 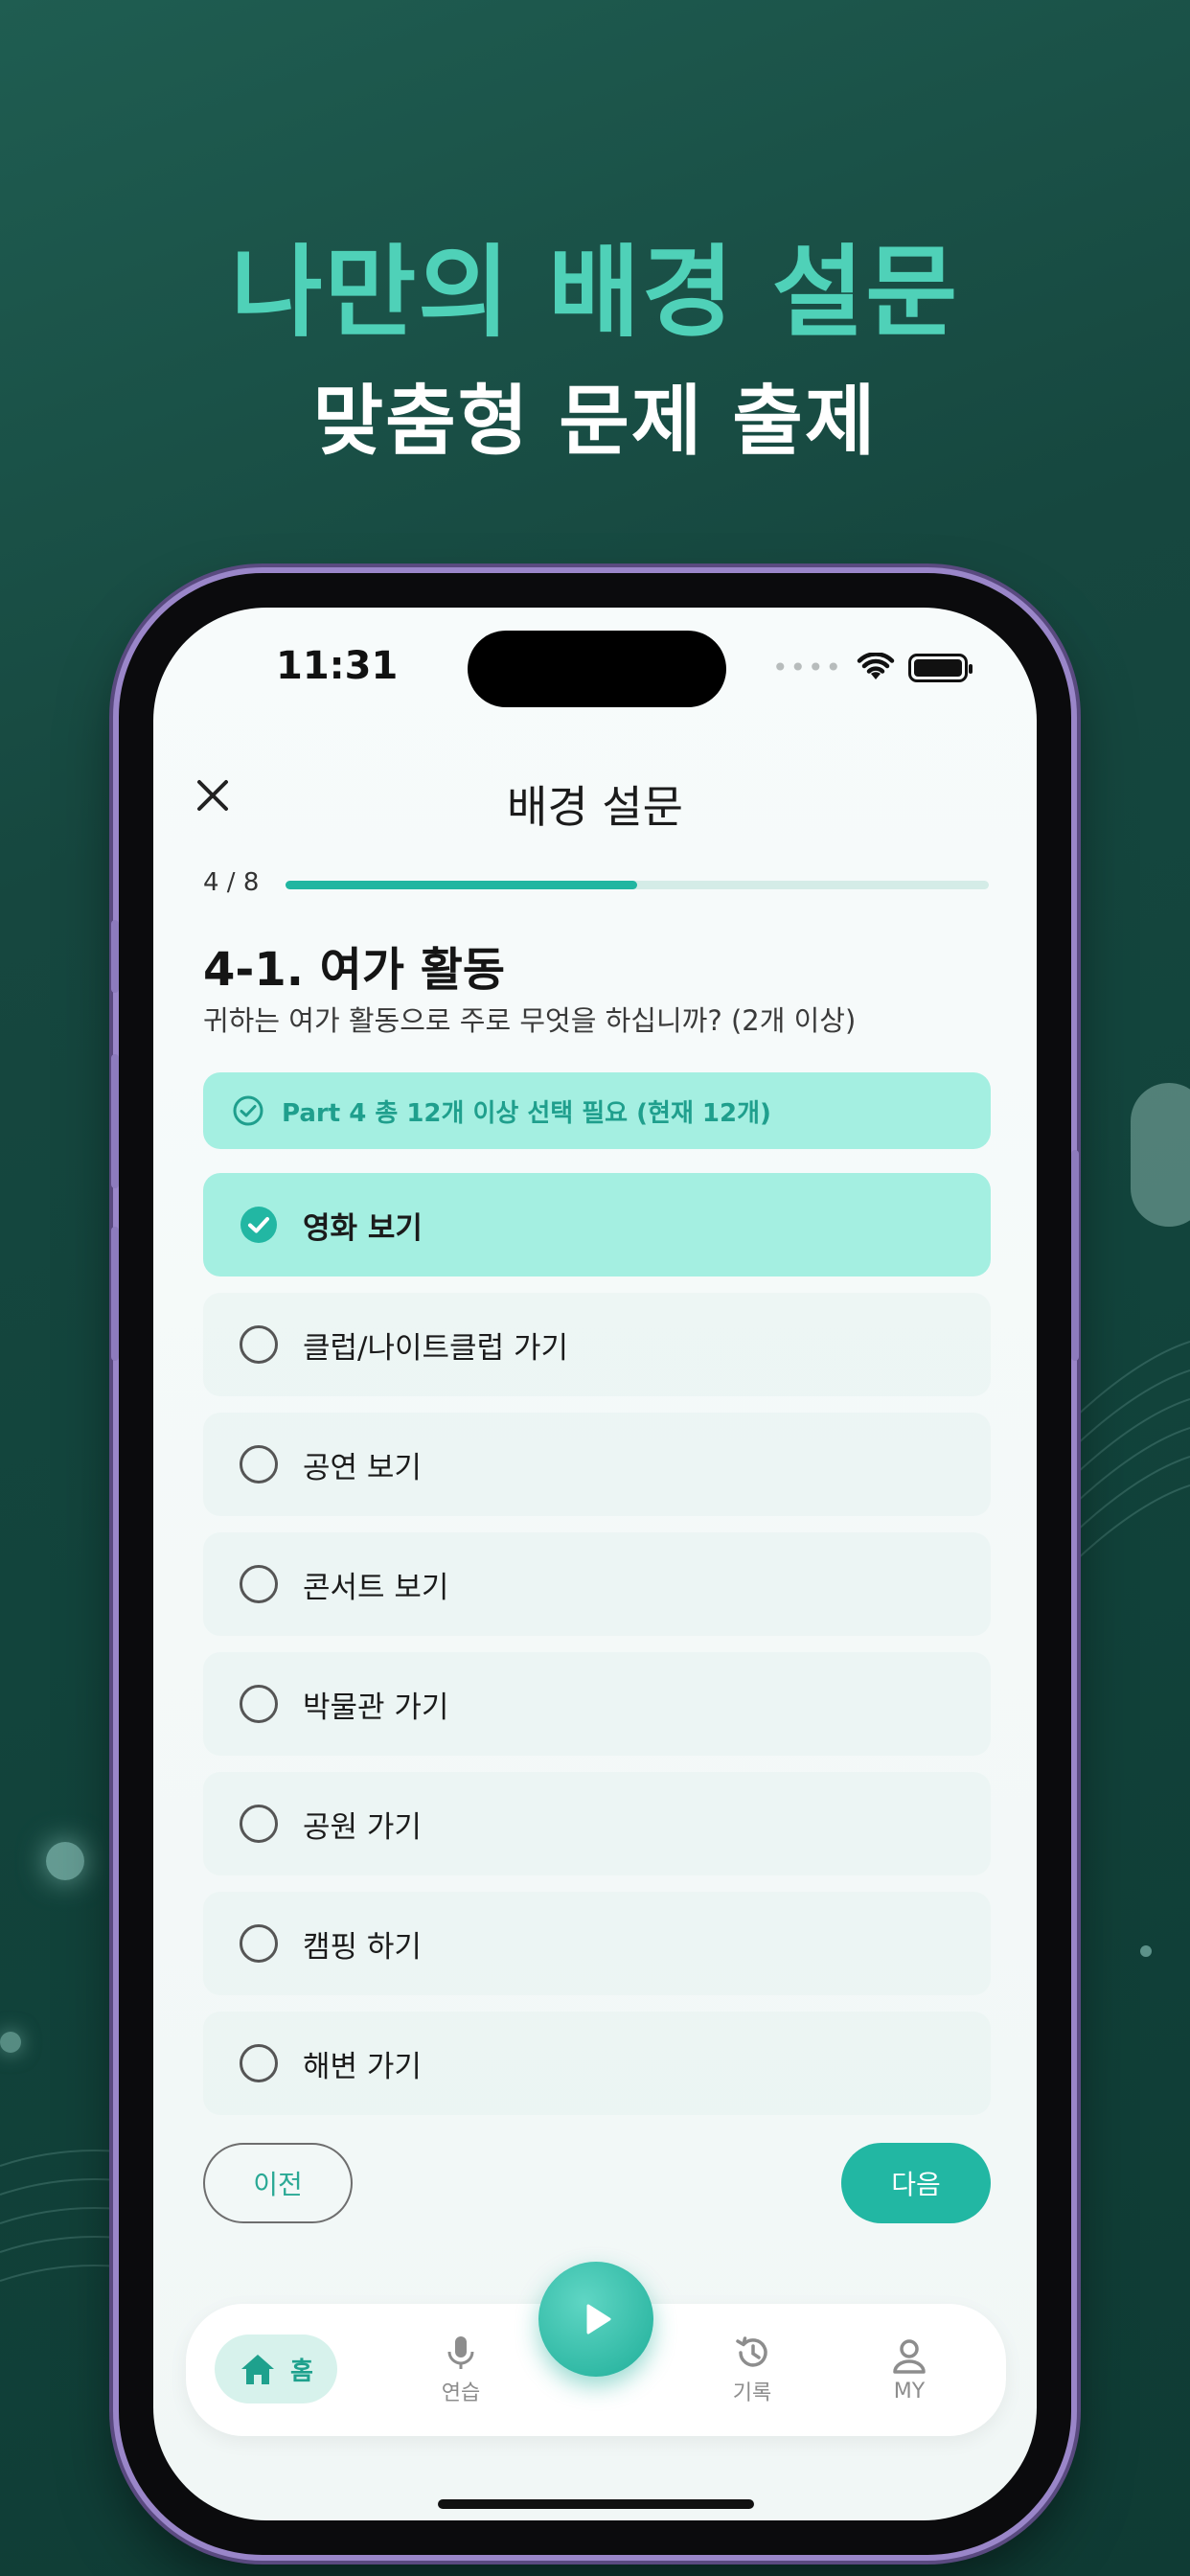 What do you see at coordinates (595, 807) in the screenshot?
I see `page-title: 배경 설문` at bounding box center [595, 807].